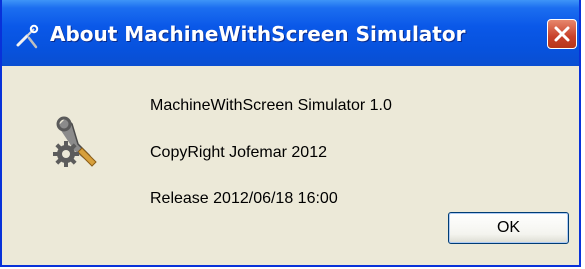  Describe the element at coordinates (258, 34) in the screenshot. I see `window-title: About MachineWithScreen Simulator` at that location.